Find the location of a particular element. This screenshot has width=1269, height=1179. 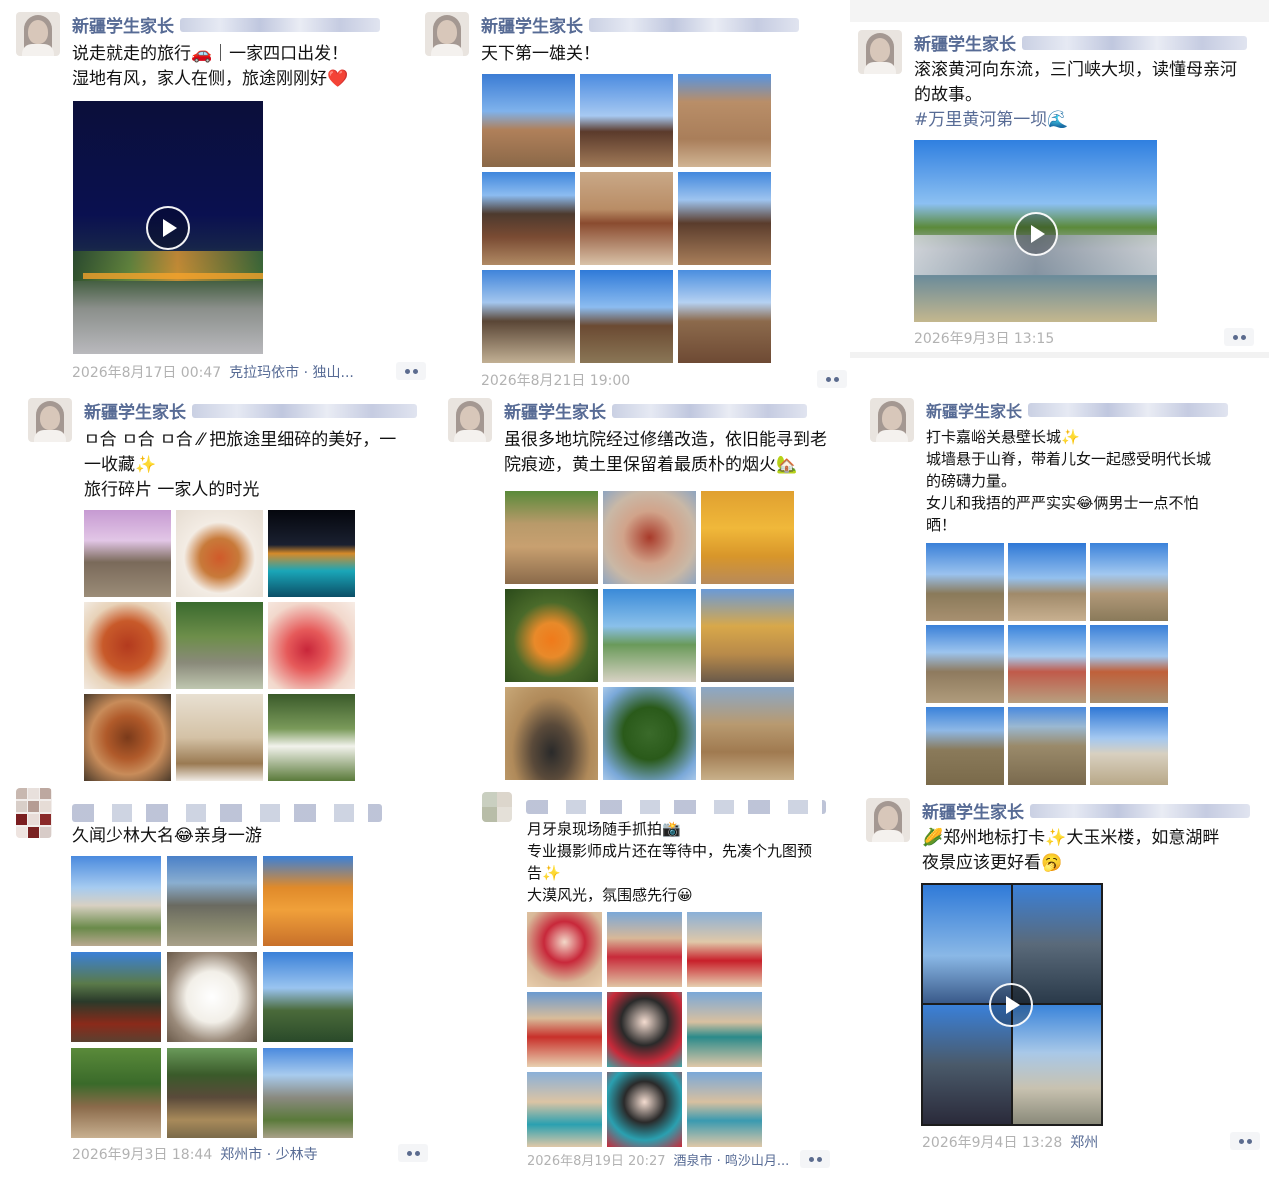

post-text-line: 一收藏✨ is located at coordinates (120, 465).